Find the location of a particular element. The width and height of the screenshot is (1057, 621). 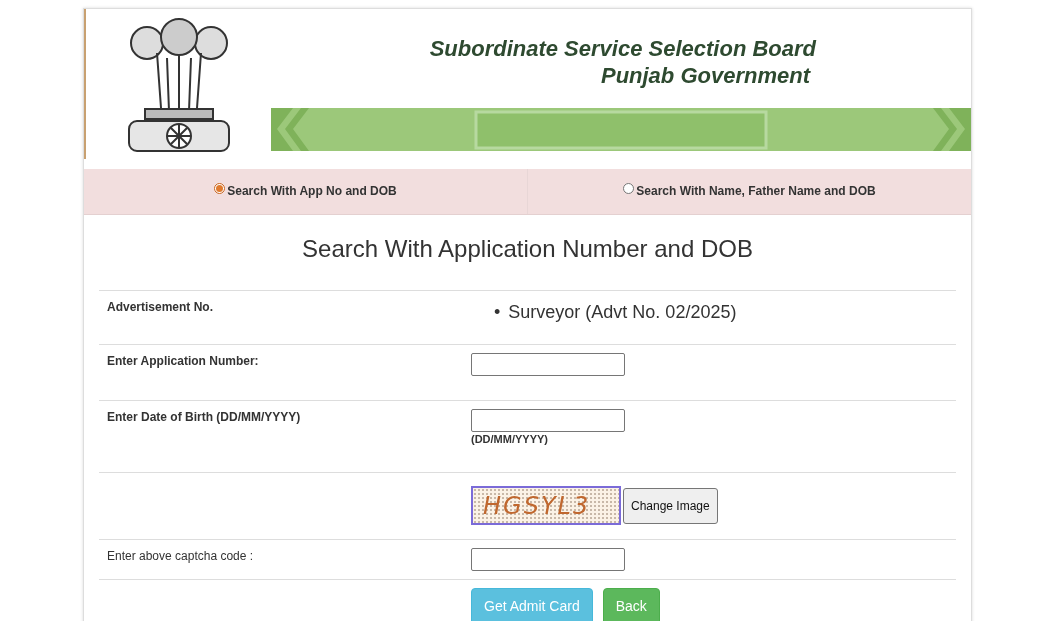

board-subtitle: Punjab Government is located at coordinates (705, 75).